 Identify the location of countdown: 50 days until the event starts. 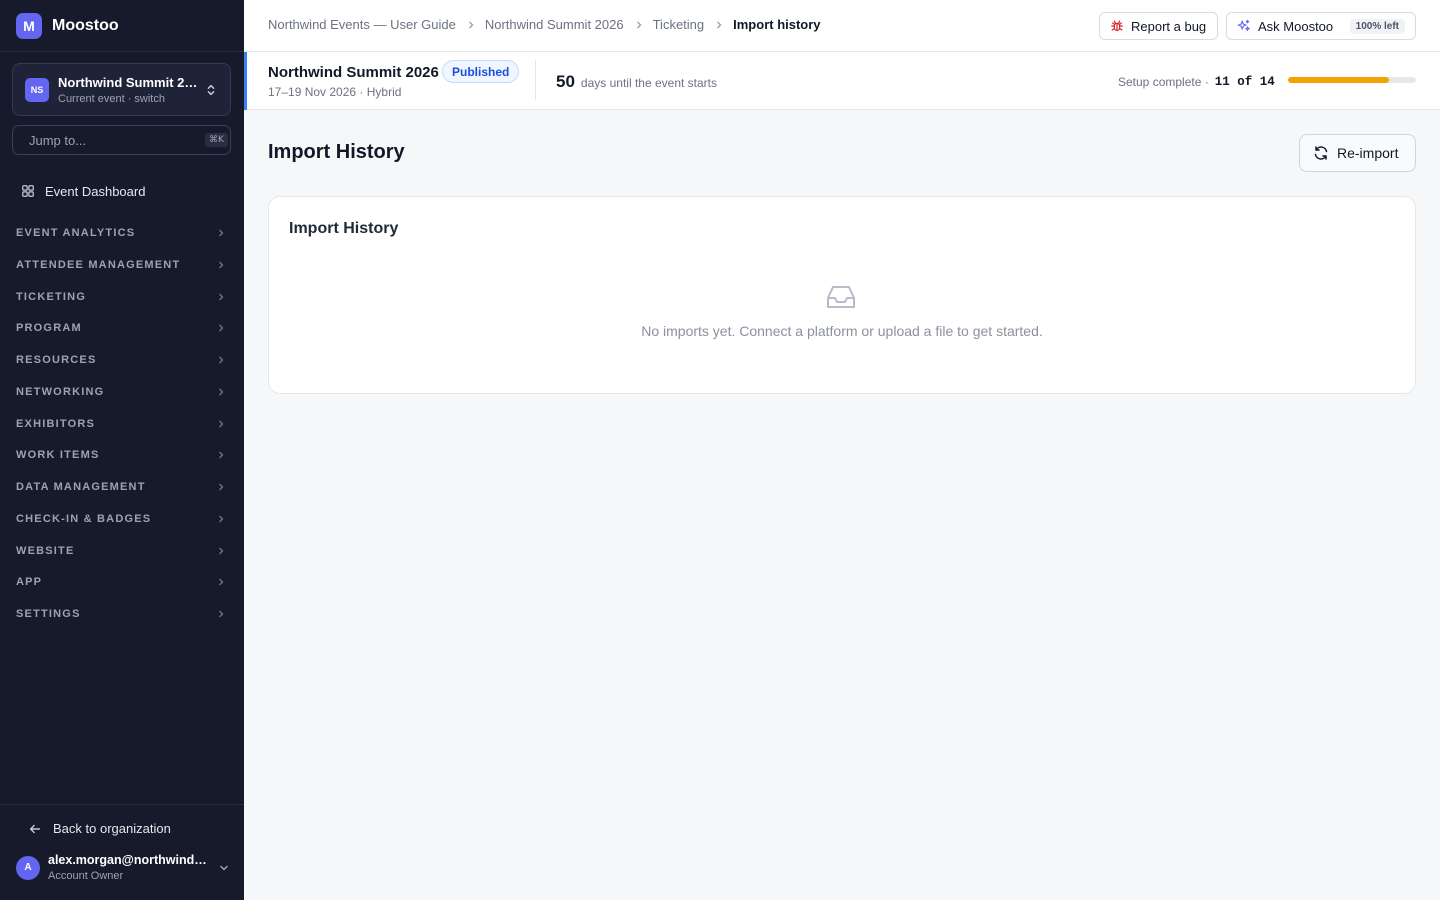
(636, 82).